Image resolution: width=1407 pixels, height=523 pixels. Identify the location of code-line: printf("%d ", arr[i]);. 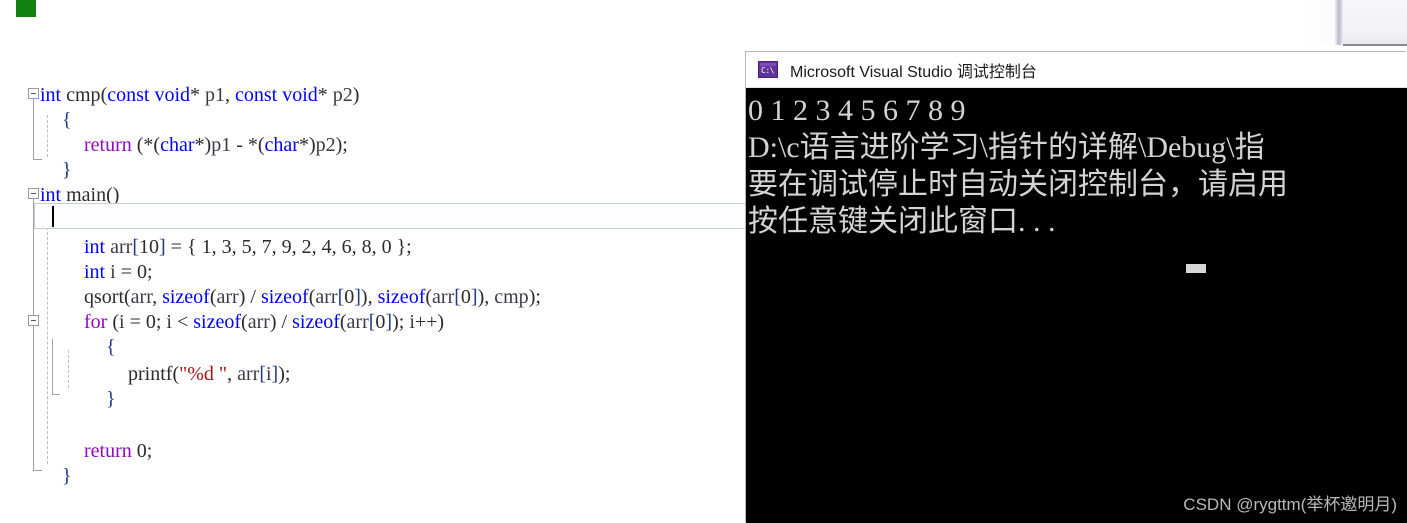
(209, 374).